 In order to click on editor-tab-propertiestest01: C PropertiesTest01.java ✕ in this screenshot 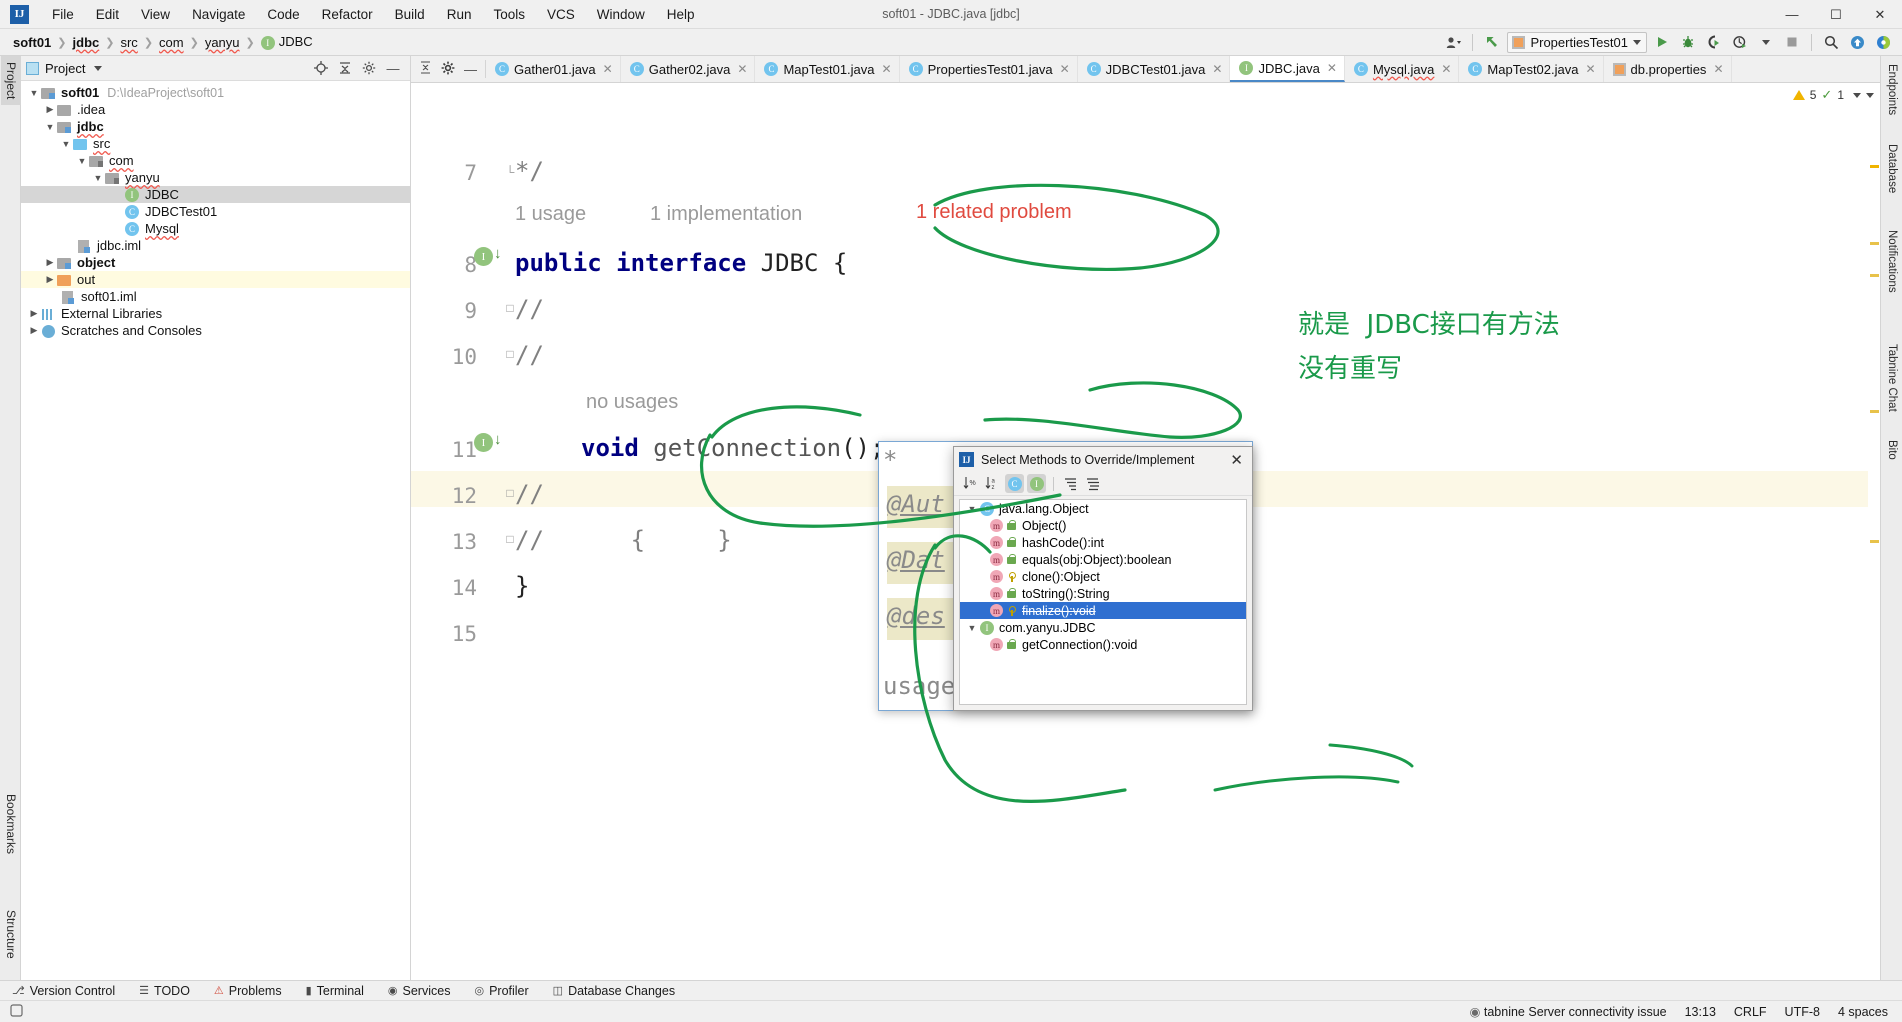, I will do `click(989, 69)`.